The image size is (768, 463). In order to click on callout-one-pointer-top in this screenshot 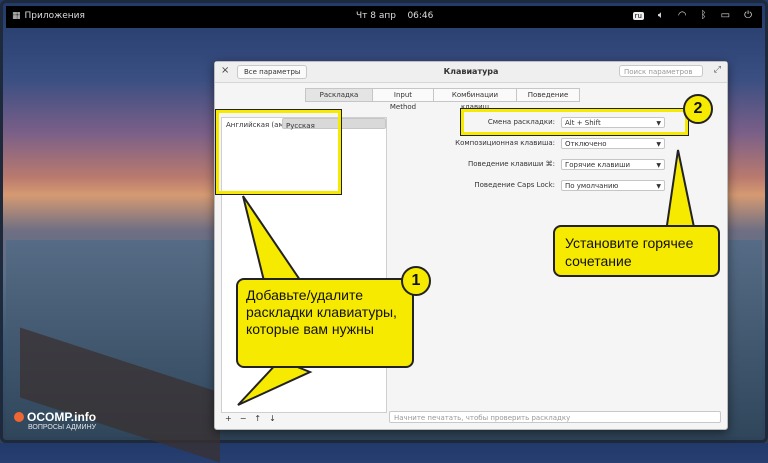, I will do `click(272, 241)`.